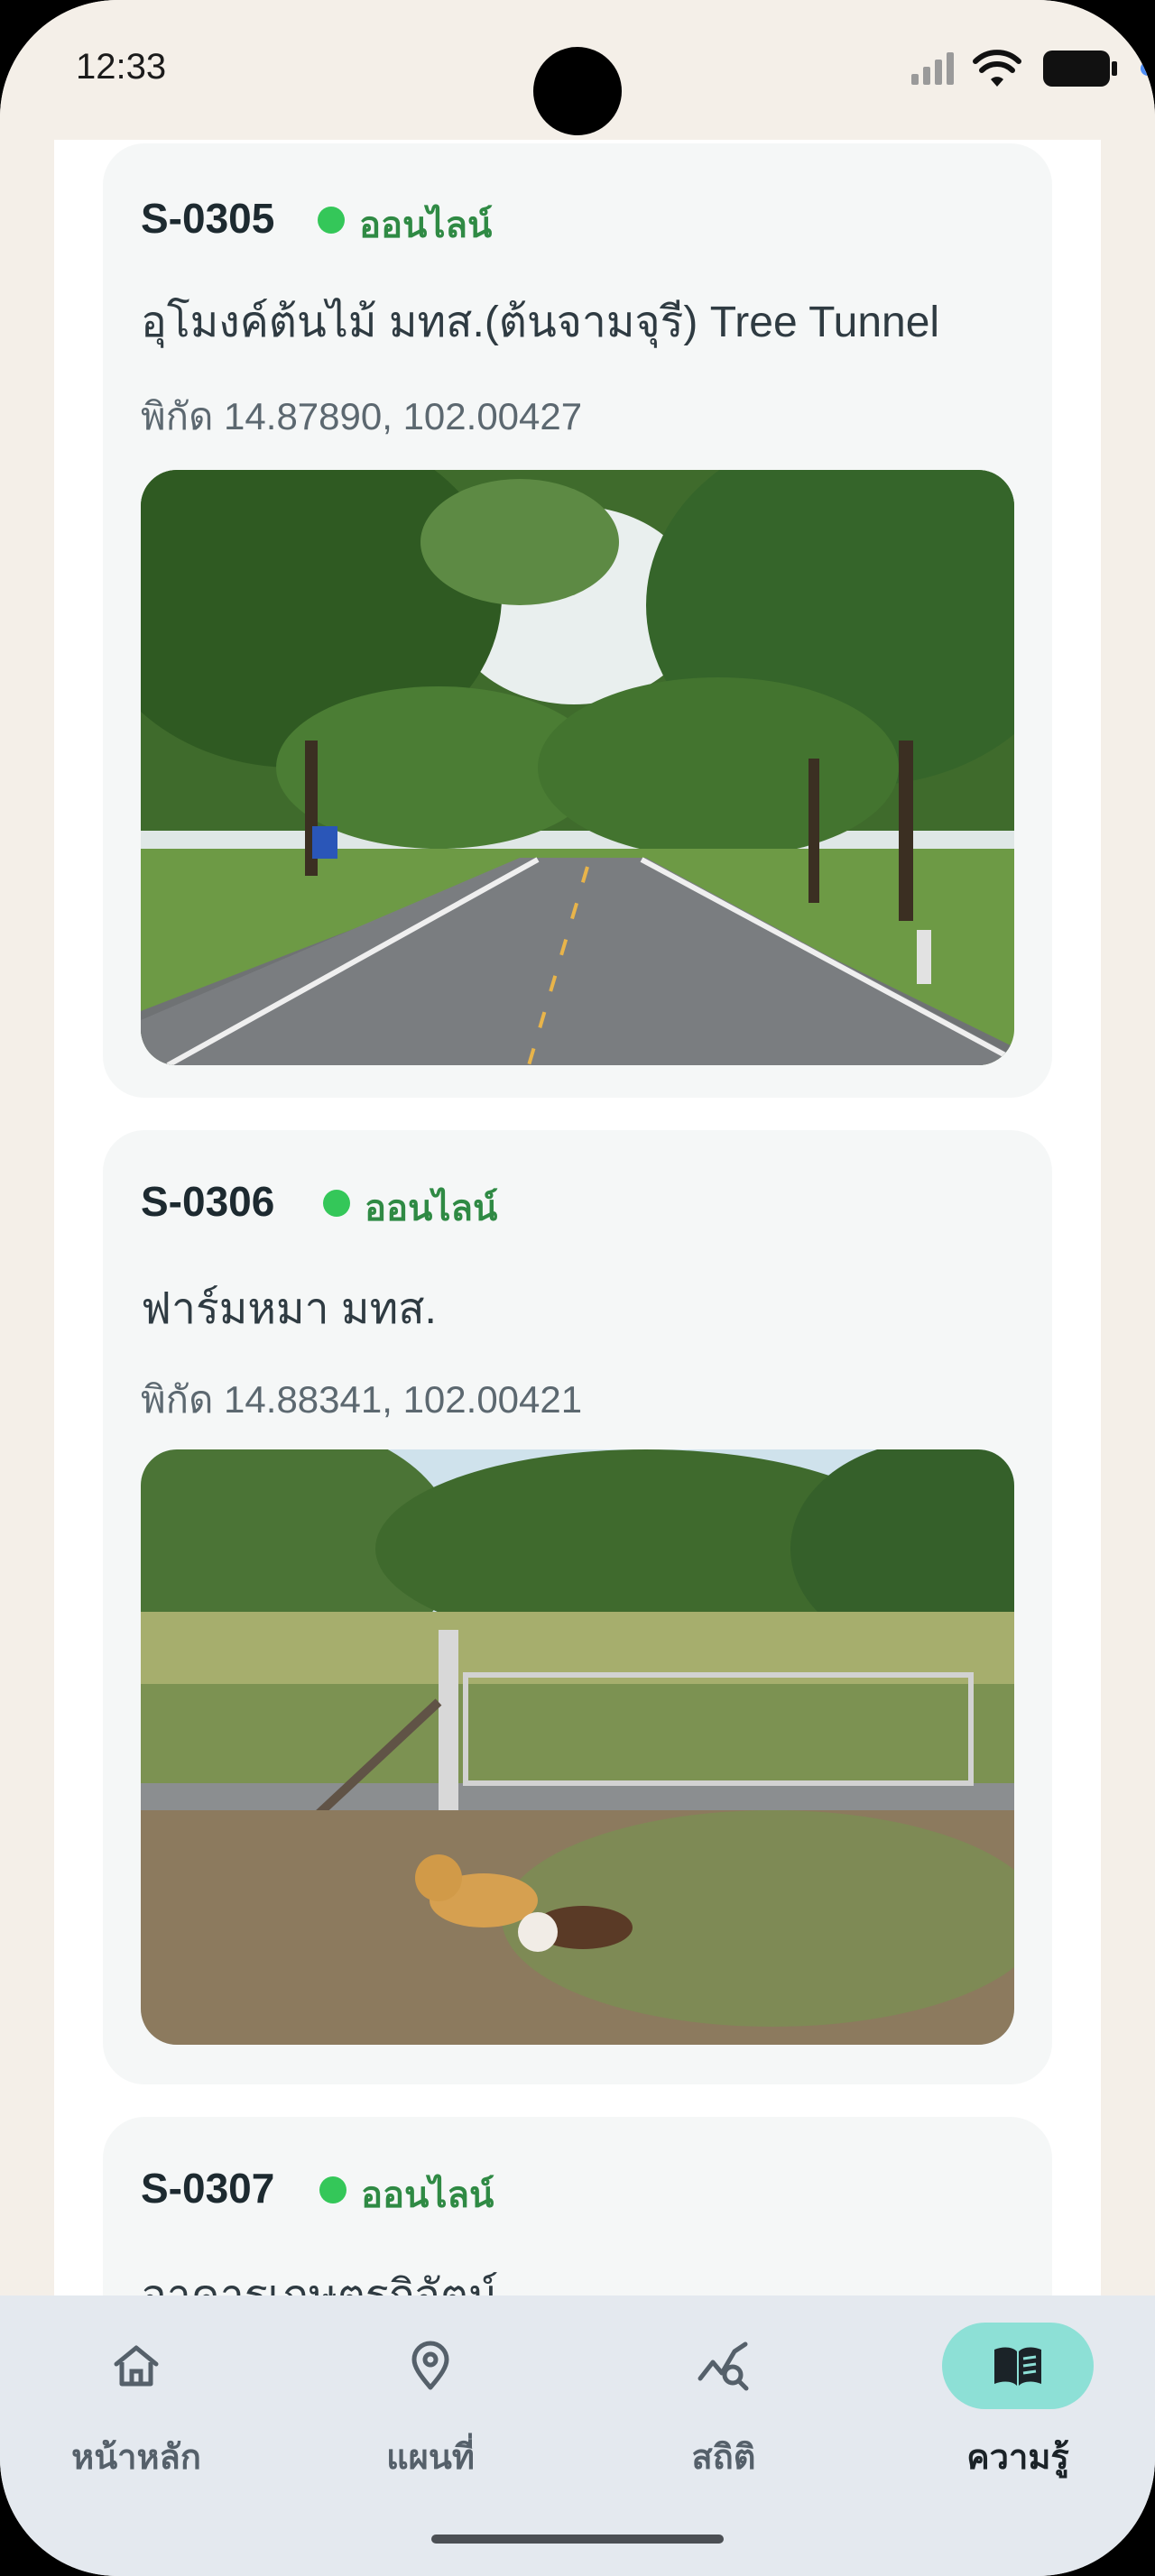 This screenshot has height=2576, width=1155. I want to click on station-card: S-0307 ออนไลน์ อาคารเกษตรกิจัตน์, so click(577, 2206).